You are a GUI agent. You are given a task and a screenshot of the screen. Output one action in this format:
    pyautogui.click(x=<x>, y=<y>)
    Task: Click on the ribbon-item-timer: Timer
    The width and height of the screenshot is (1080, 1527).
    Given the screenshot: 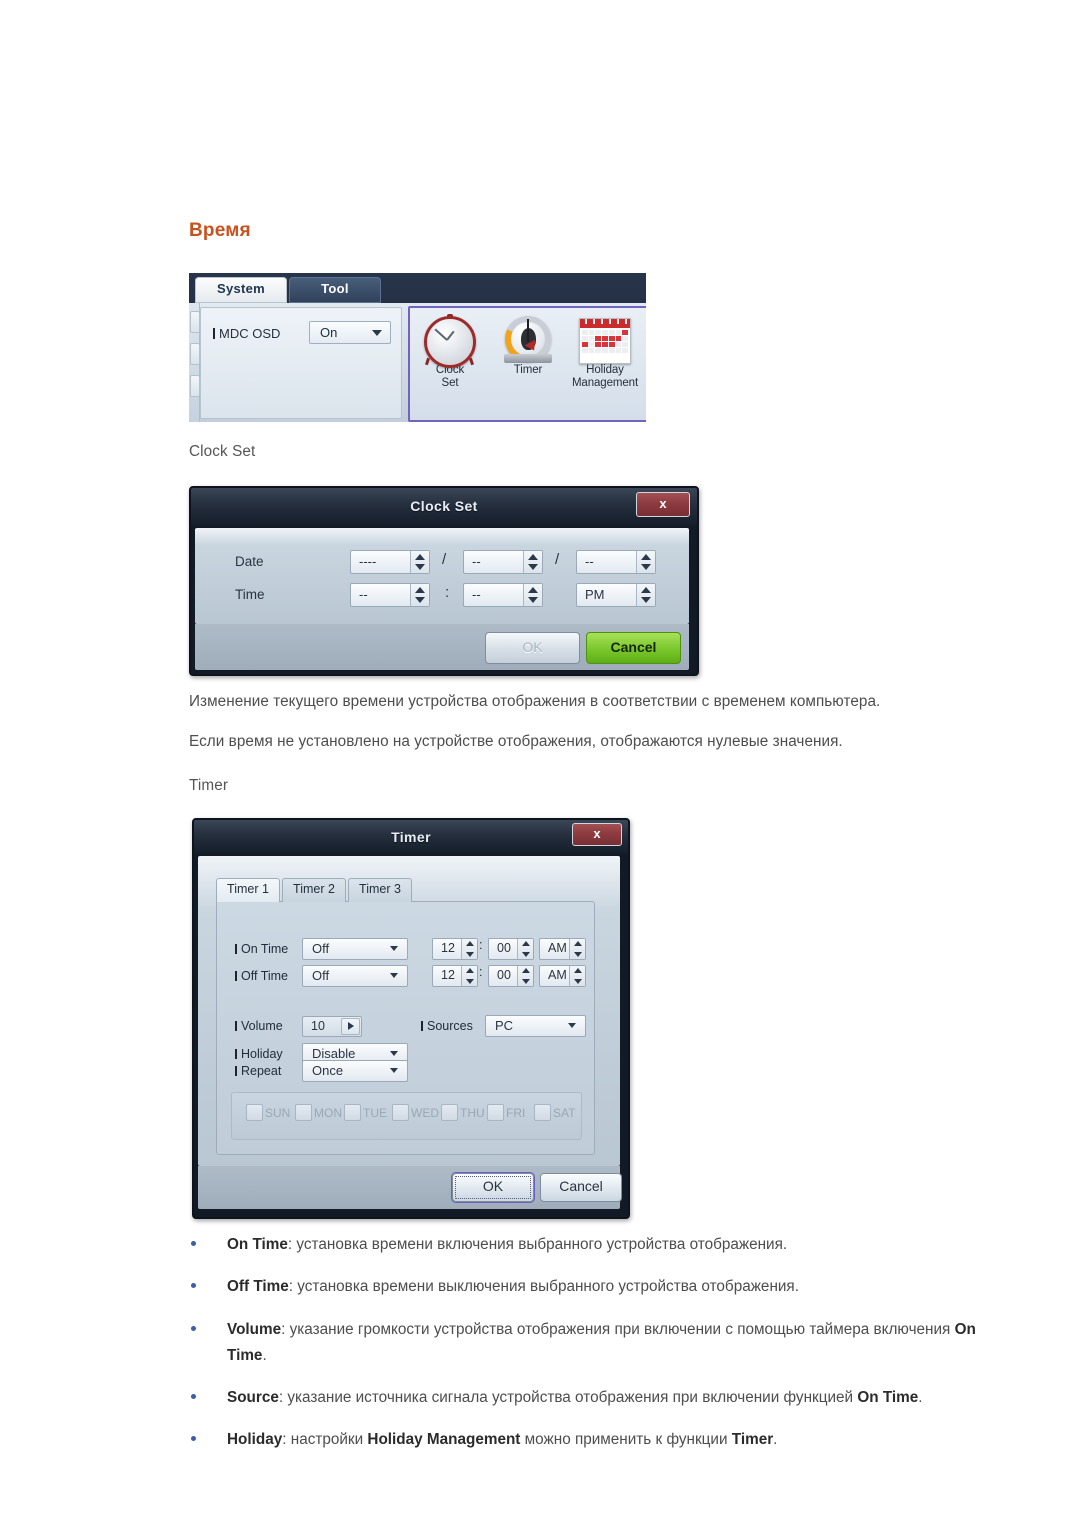 What is the action you would take?
    pyautogui.click(x=528, y=345)
    